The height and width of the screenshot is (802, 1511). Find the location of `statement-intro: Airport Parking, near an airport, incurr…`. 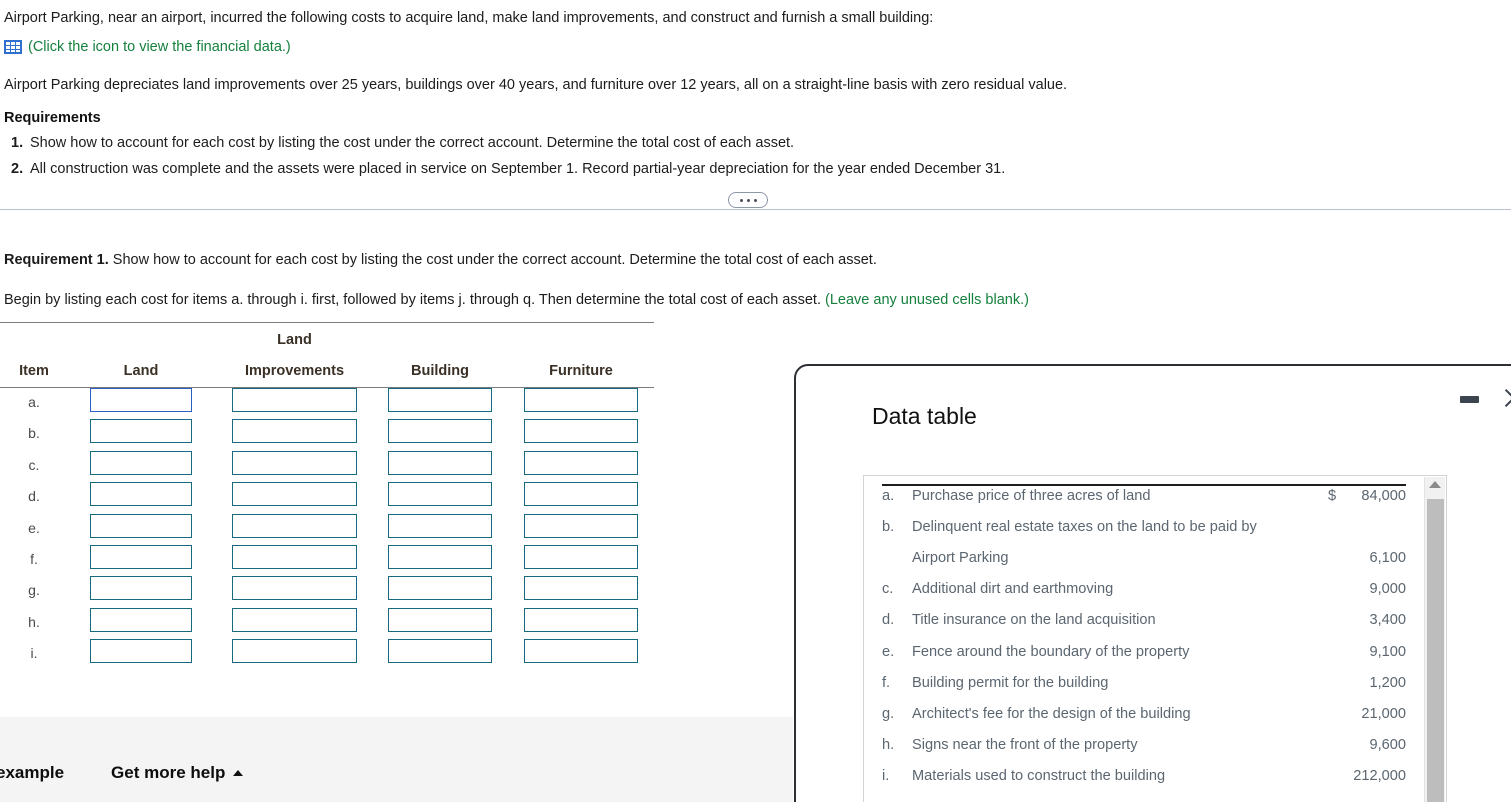

statement-intro: Airport Parking, near an airport, incurr… is located at coordinates (469, 18).